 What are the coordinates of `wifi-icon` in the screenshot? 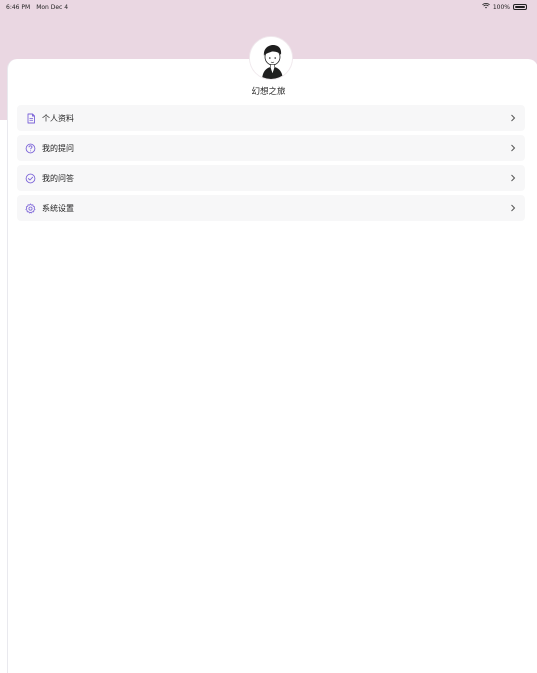 It's located at (485, 7).